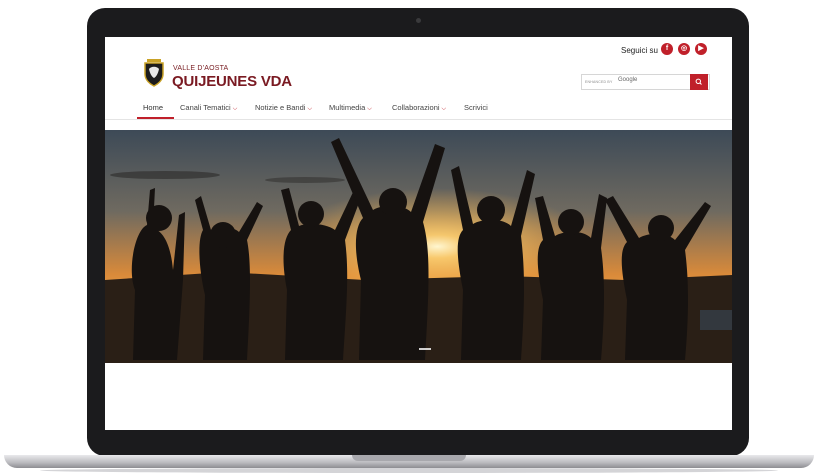 This screenshot has width=818, height=475. I want to click on laptop-base-notch, so click(409, 458).